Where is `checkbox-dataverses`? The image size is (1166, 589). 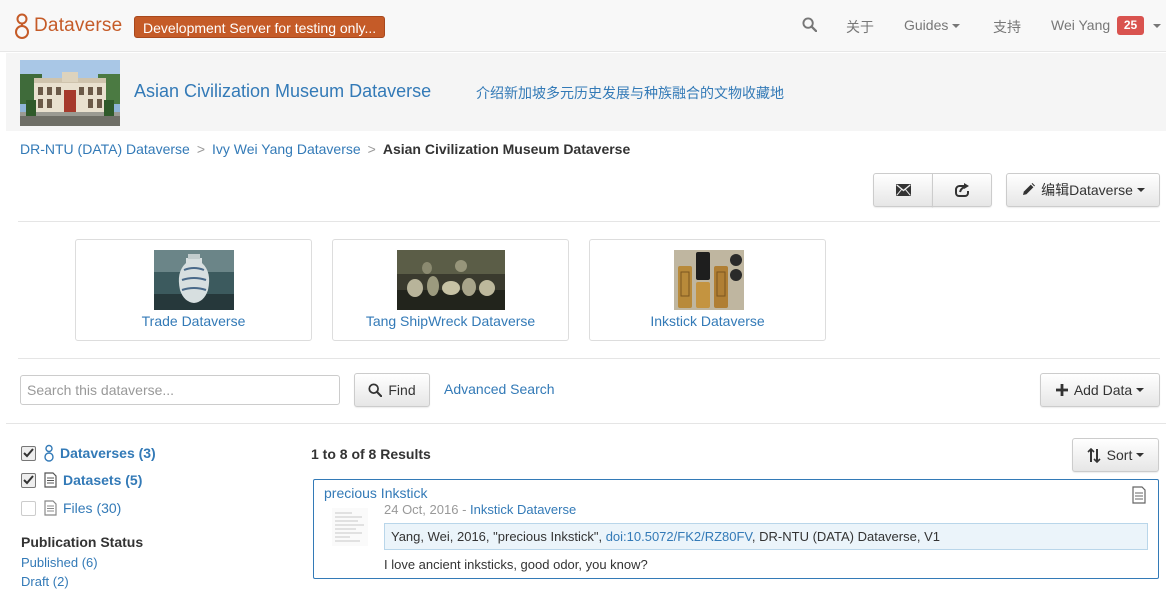
checkbox-dataverses is located at coordinates (28, 453).